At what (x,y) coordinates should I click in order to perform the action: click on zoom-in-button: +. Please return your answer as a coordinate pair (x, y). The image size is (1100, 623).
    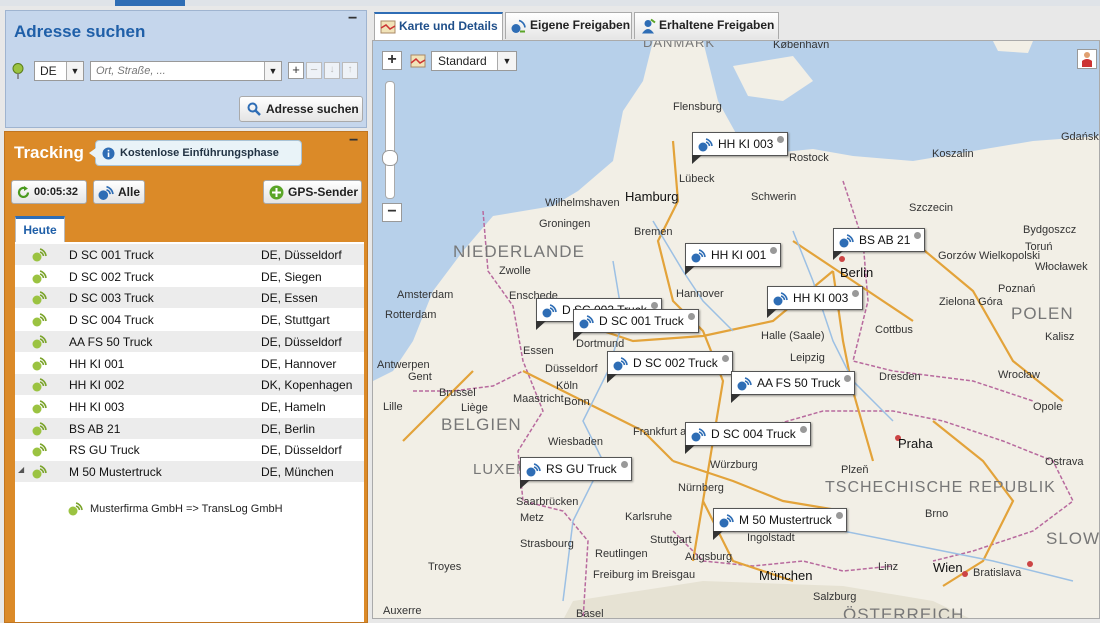
    Looking at the image, I should click on (392, 60).